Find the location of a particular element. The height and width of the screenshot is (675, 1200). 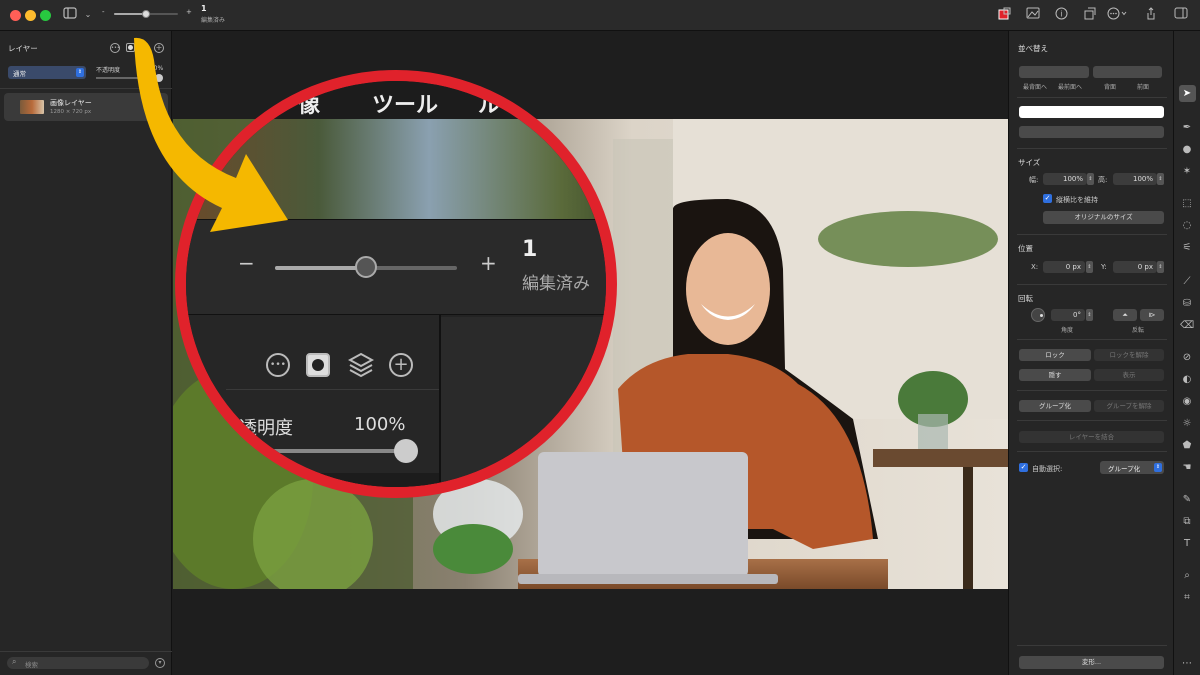

color-swatch-icon is located at coordinates (1005, 15).